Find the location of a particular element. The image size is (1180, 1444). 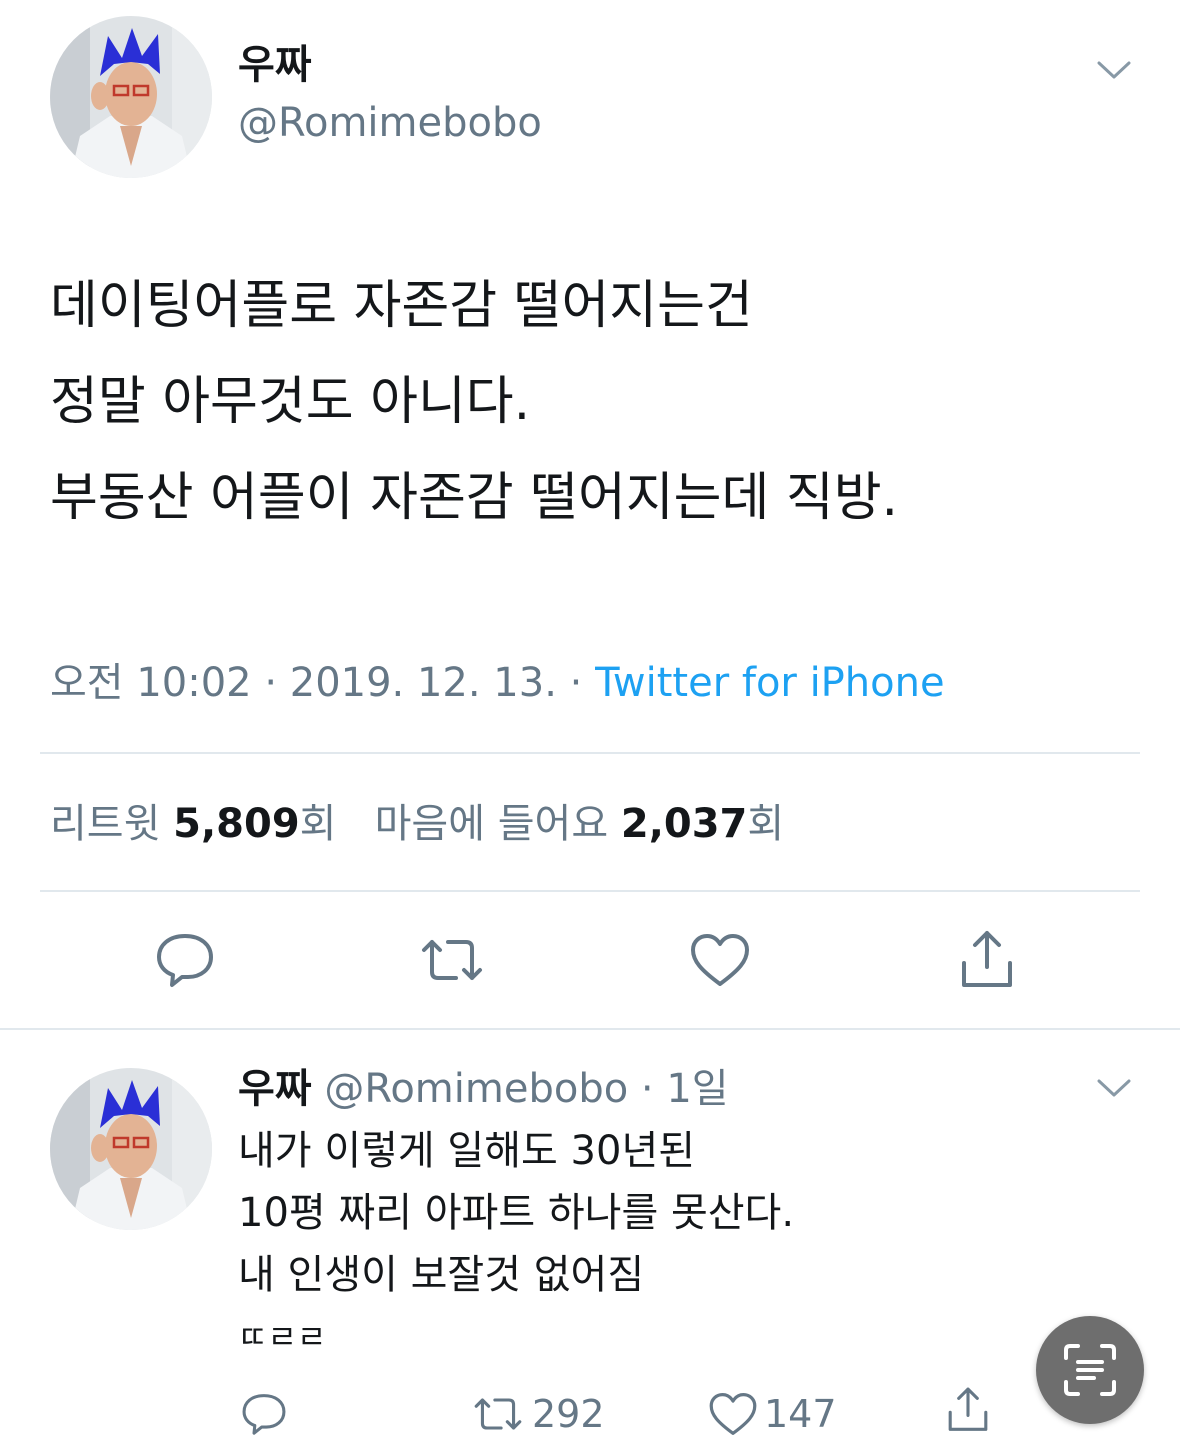

likes-stat: 마음에 들어요 2,037회 is located at coordinates (580, 824).